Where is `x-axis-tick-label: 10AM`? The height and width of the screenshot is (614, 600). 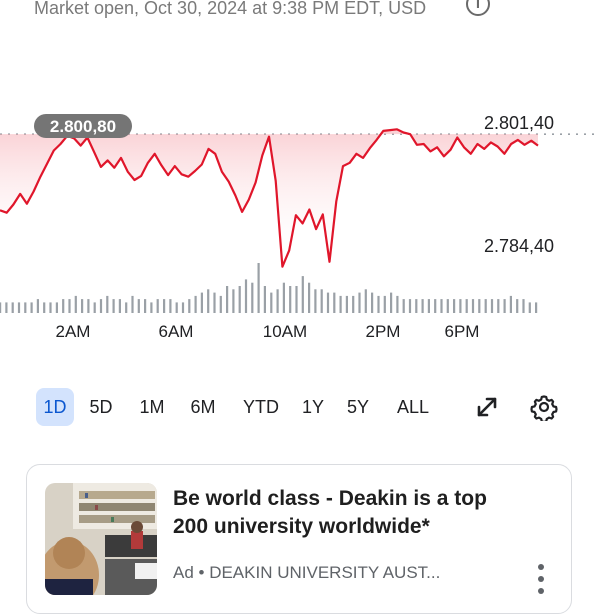 x-axis-tick-label: 10AM is located at coordinates (285, 331).